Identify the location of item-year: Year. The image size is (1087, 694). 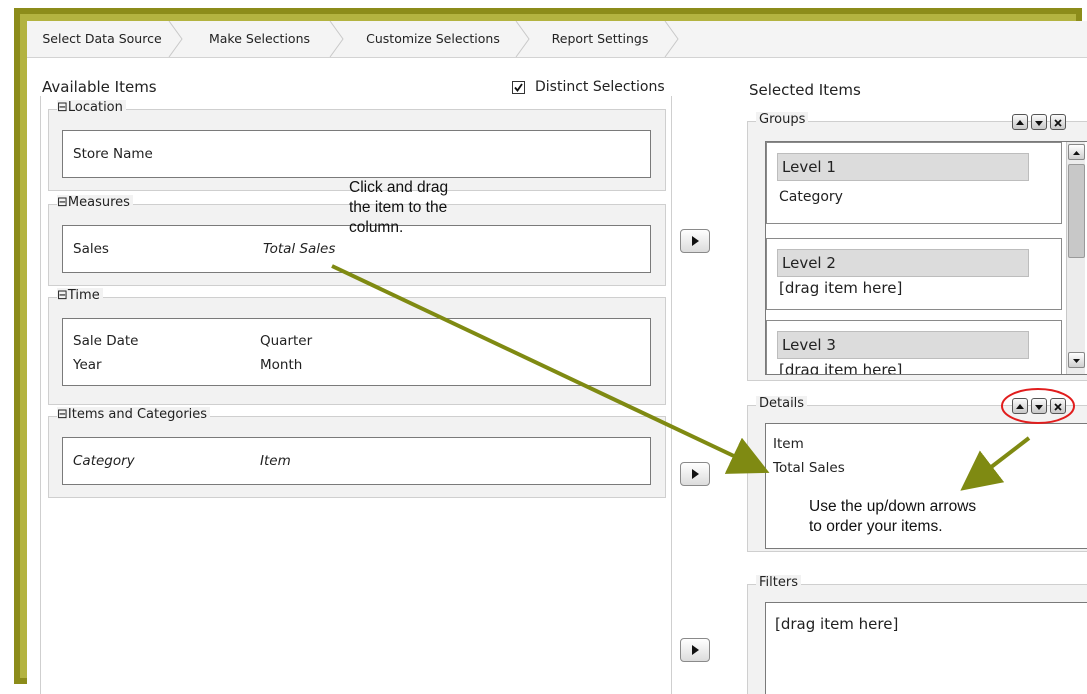
(87, 365).